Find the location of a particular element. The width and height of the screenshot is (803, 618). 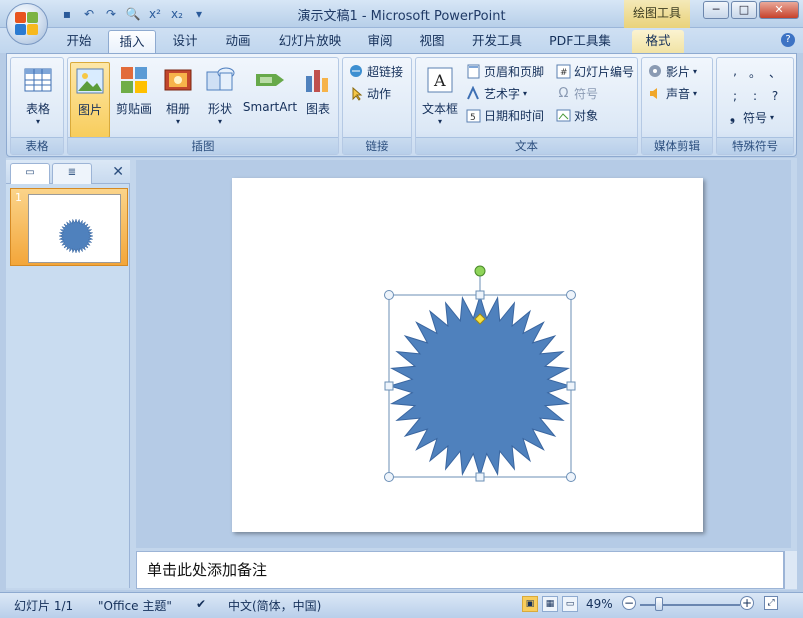

clipart-label: 剪贴画 is located at coordinates (133, 109).